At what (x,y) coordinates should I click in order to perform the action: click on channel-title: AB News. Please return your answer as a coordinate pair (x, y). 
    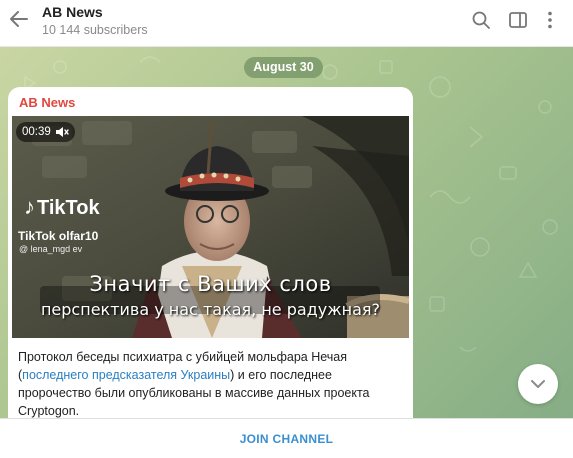
    Looking at the image, I should click on (72, 12).